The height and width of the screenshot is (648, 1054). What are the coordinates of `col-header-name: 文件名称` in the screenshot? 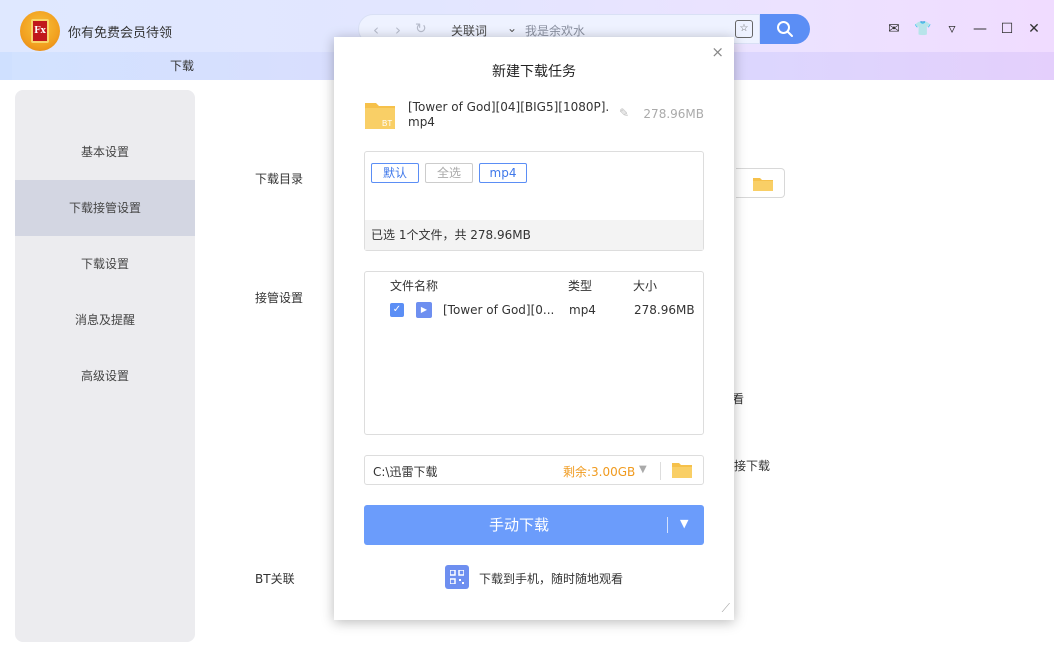 It's located at (414, 286).